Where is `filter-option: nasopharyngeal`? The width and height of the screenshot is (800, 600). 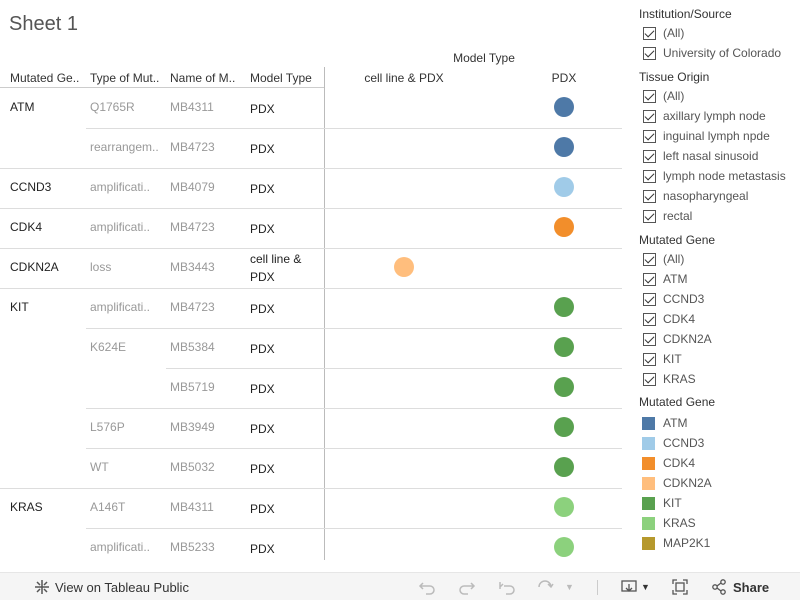 filter-option: nasopharyngeal is located at coordinates (695, 196).